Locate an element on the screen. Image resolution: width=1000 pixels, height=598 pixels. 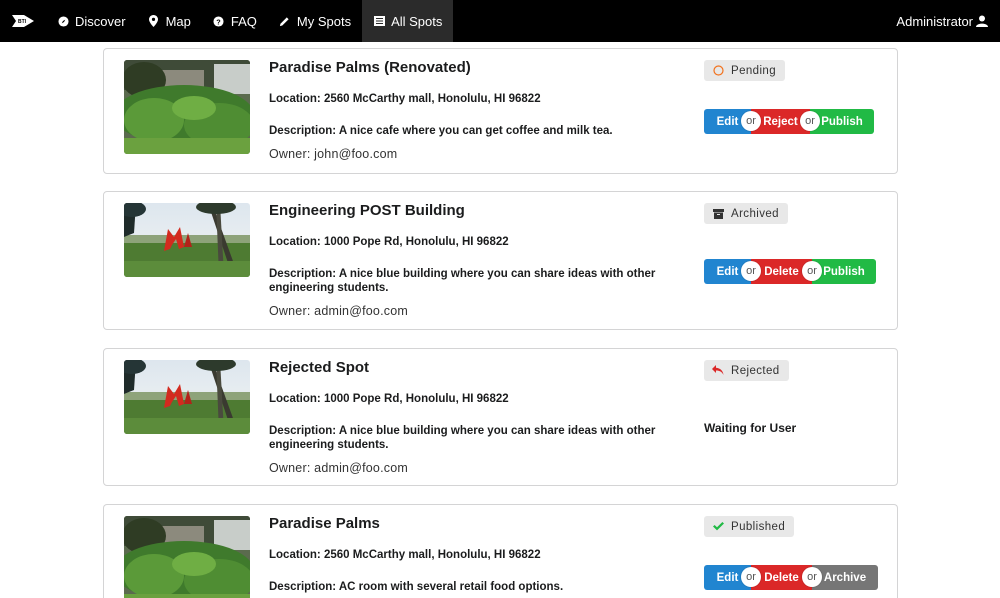
nav-discover: Discover is located at coordinates (91, 21).